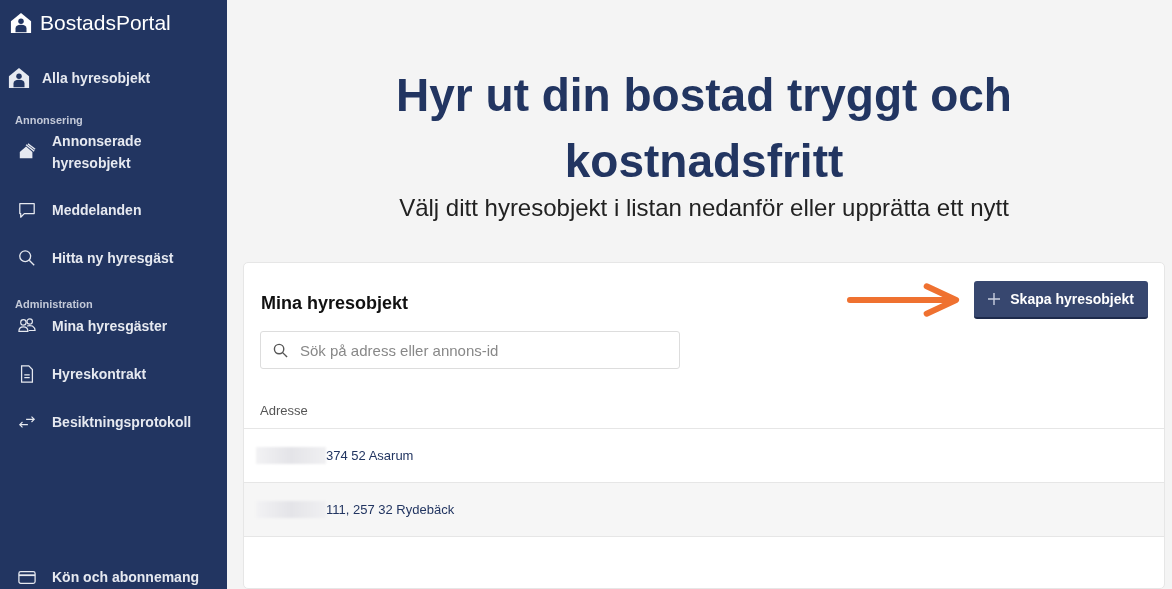  I want to click on hero-subtitle: Välj ditt hyresobjekt i listan nedanför eller upprätta ett nytt, so click(704, 208).